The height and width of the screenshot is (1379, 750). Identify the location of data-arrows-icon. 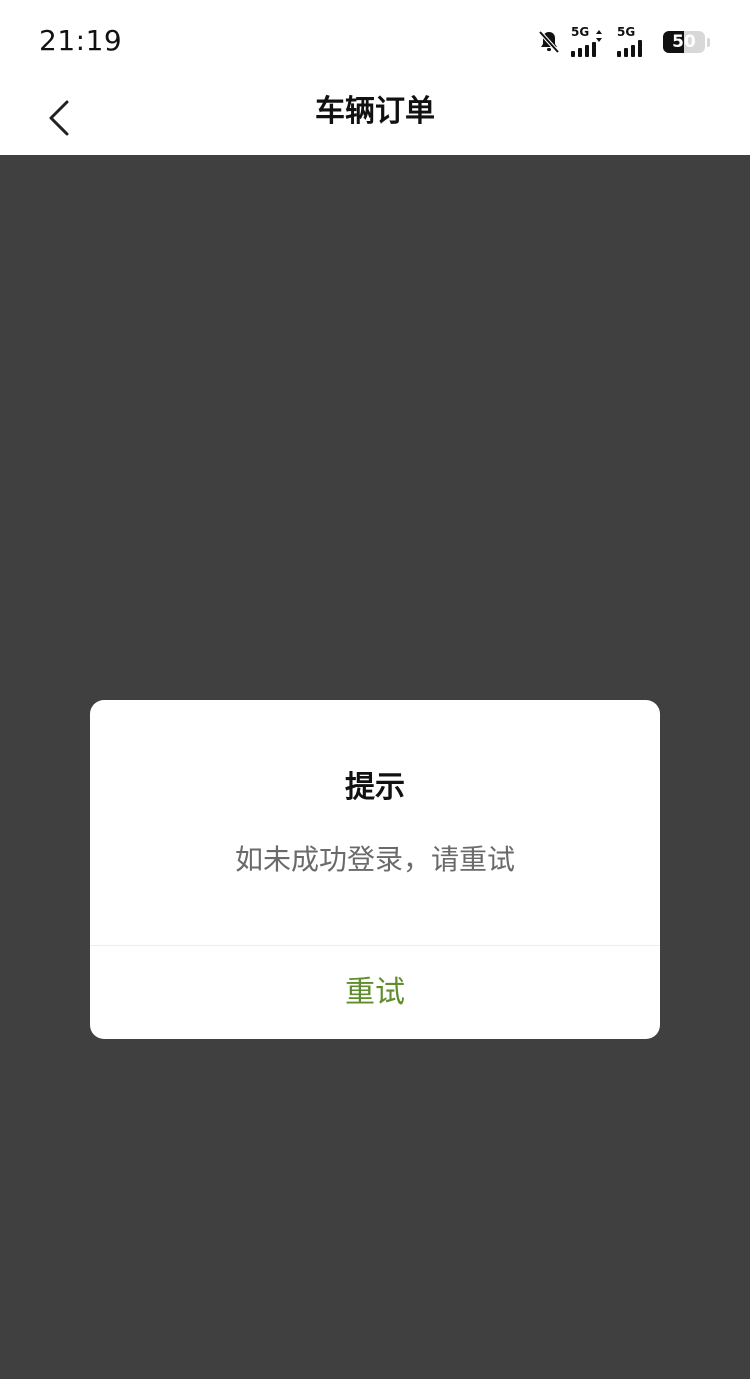
(599, 36).